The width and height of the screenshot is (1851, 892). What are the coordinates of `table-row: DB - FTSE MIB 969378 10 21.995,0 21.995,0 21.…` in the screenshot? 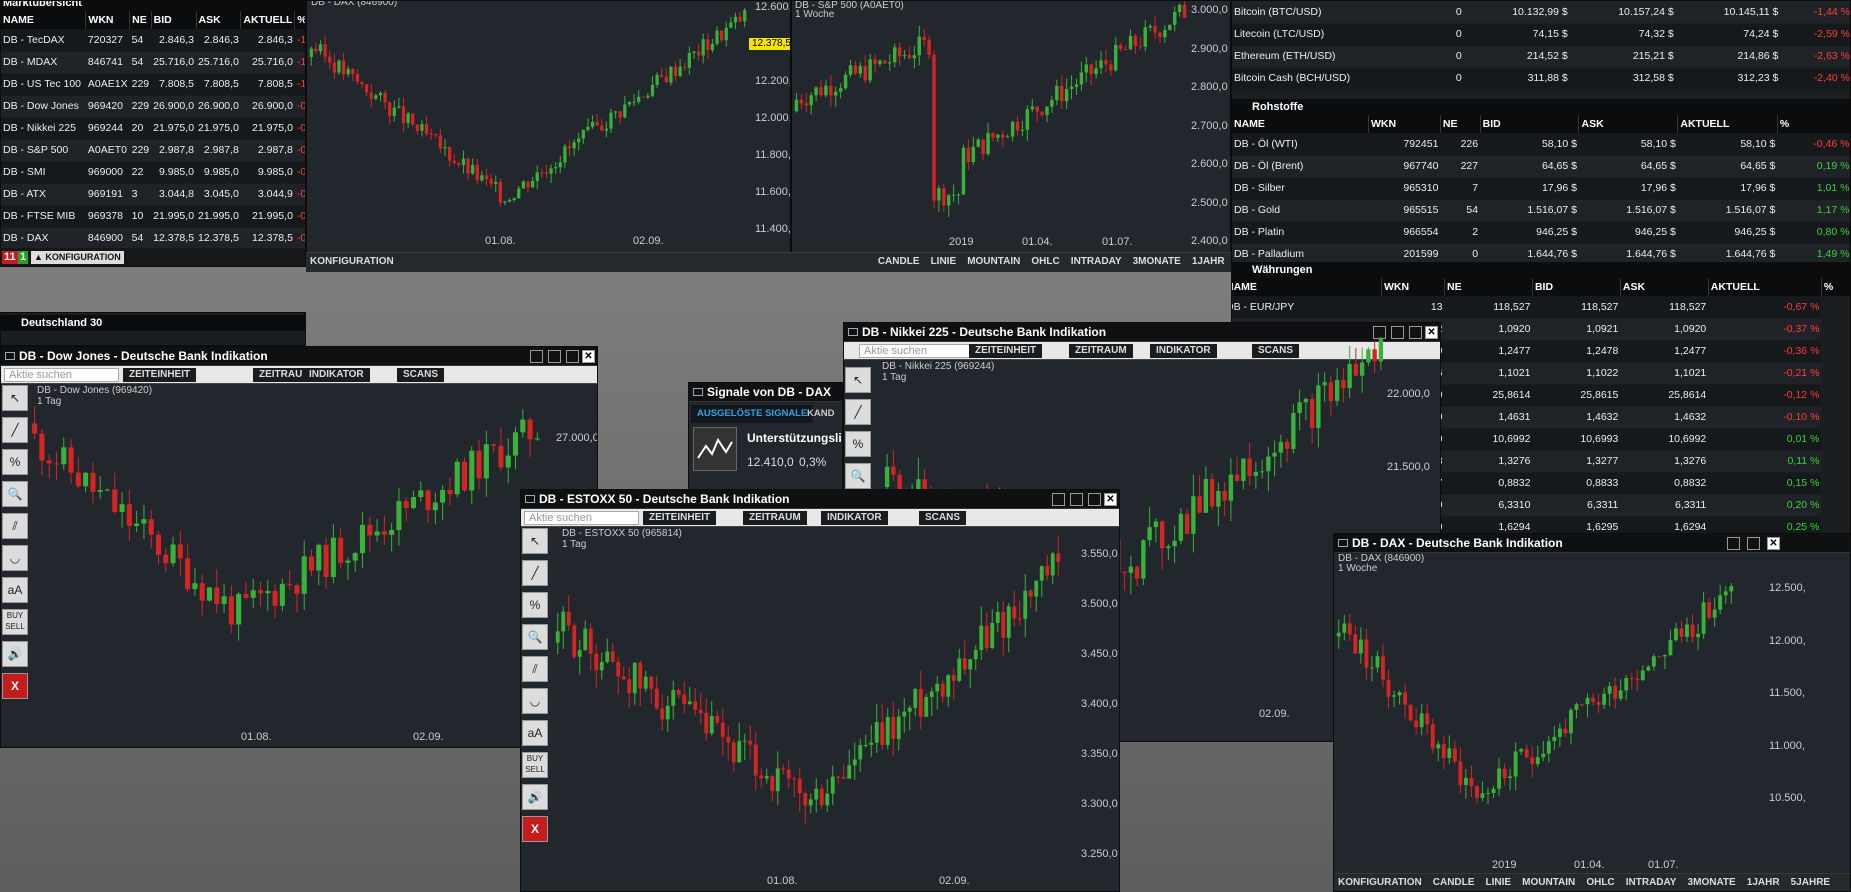 It's located at (153, 216).